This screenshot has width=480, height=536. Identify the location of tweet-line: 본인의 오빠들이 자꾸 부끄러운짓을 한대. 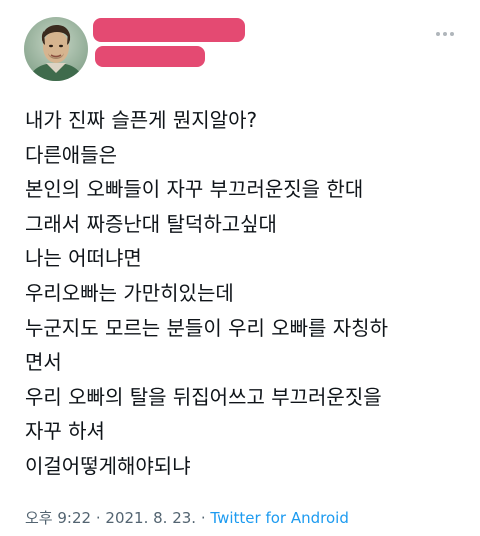
(194, 189).